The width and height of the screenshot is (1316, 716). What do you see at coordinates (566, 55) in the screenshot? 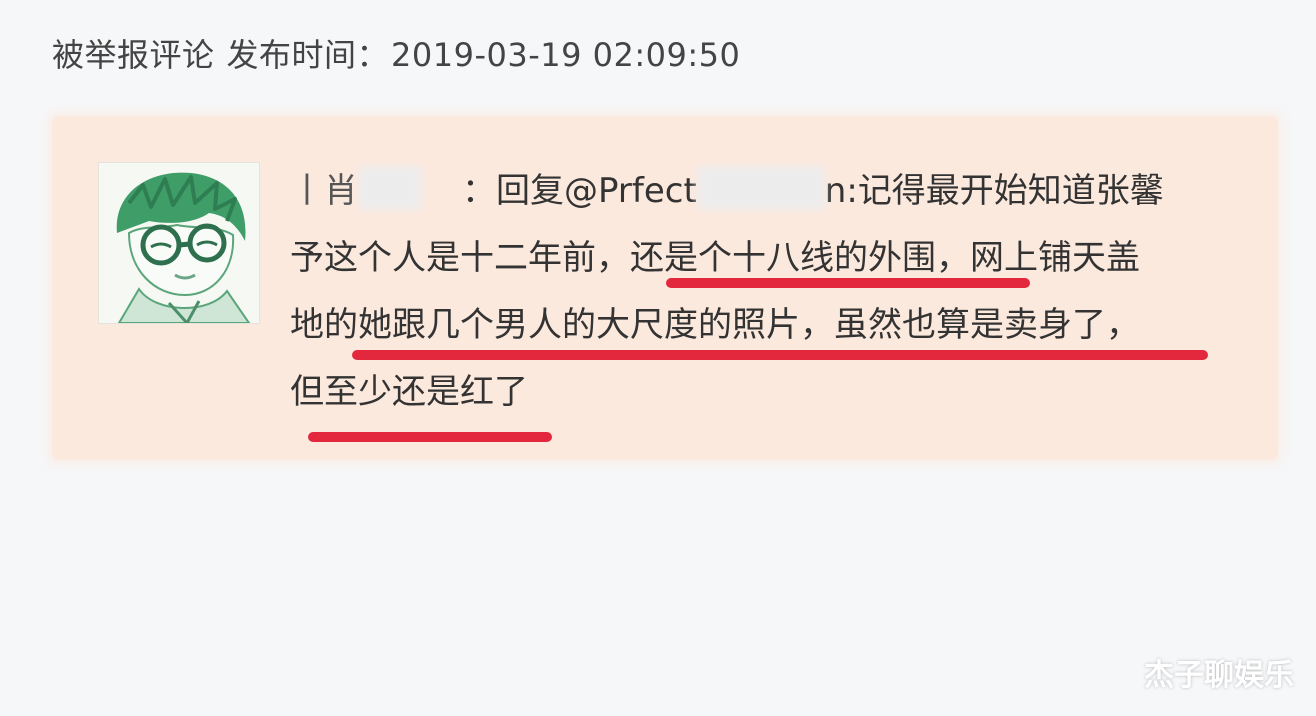
I see `publish-time-value: 2019-03-19 02:09:50` at bounding box center [566, 55].